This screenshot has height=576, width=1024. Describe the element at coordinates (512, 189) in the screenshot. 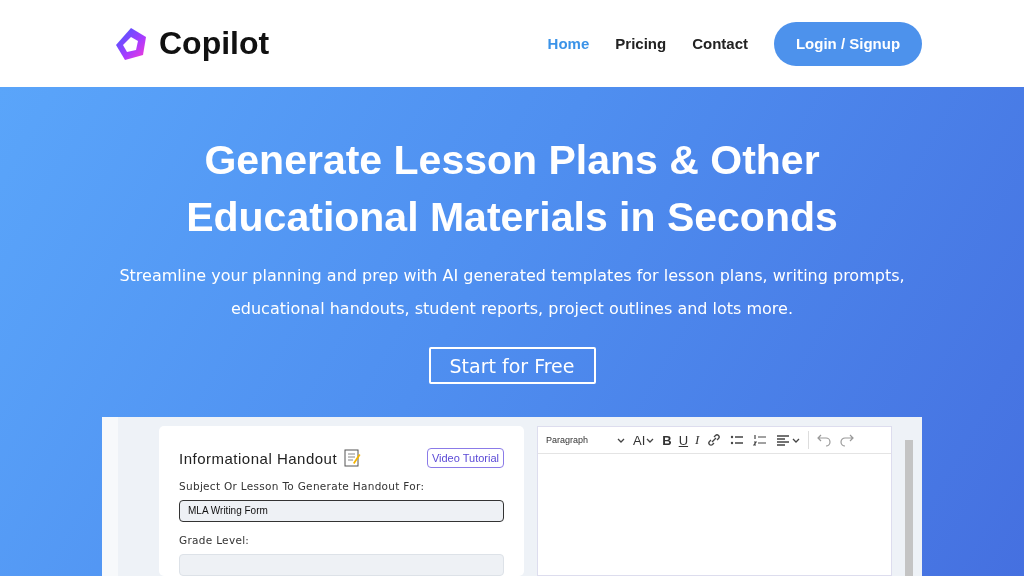

I see `hero-title: Generate Lesson Plans & Other Educational Materials in Seconds` at that location.